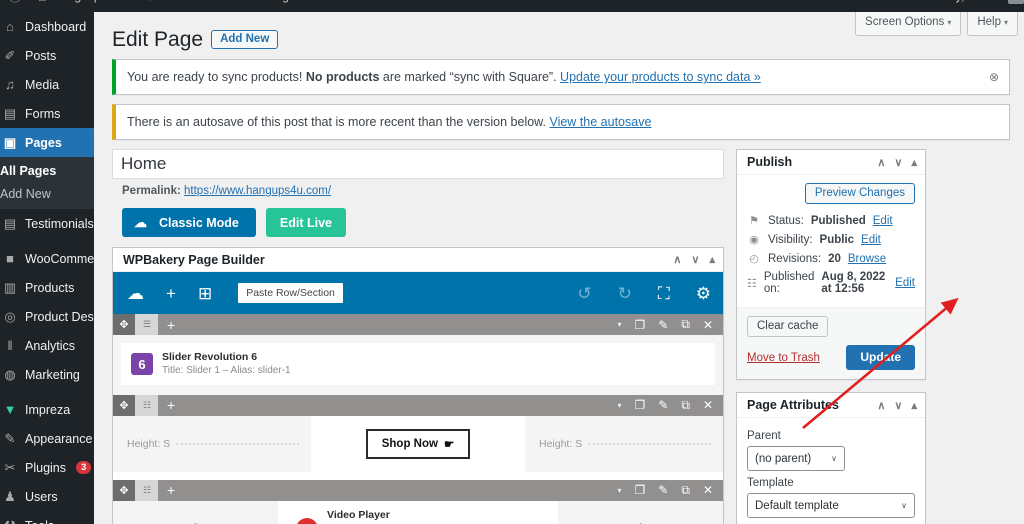 This screenshot has height=524, width=1024. What do you see at coordinates (47, 467) in the screenshot?
I see `sidebar-item-plugins: ✂ Plugins 3` at bounding box center [47, 467].